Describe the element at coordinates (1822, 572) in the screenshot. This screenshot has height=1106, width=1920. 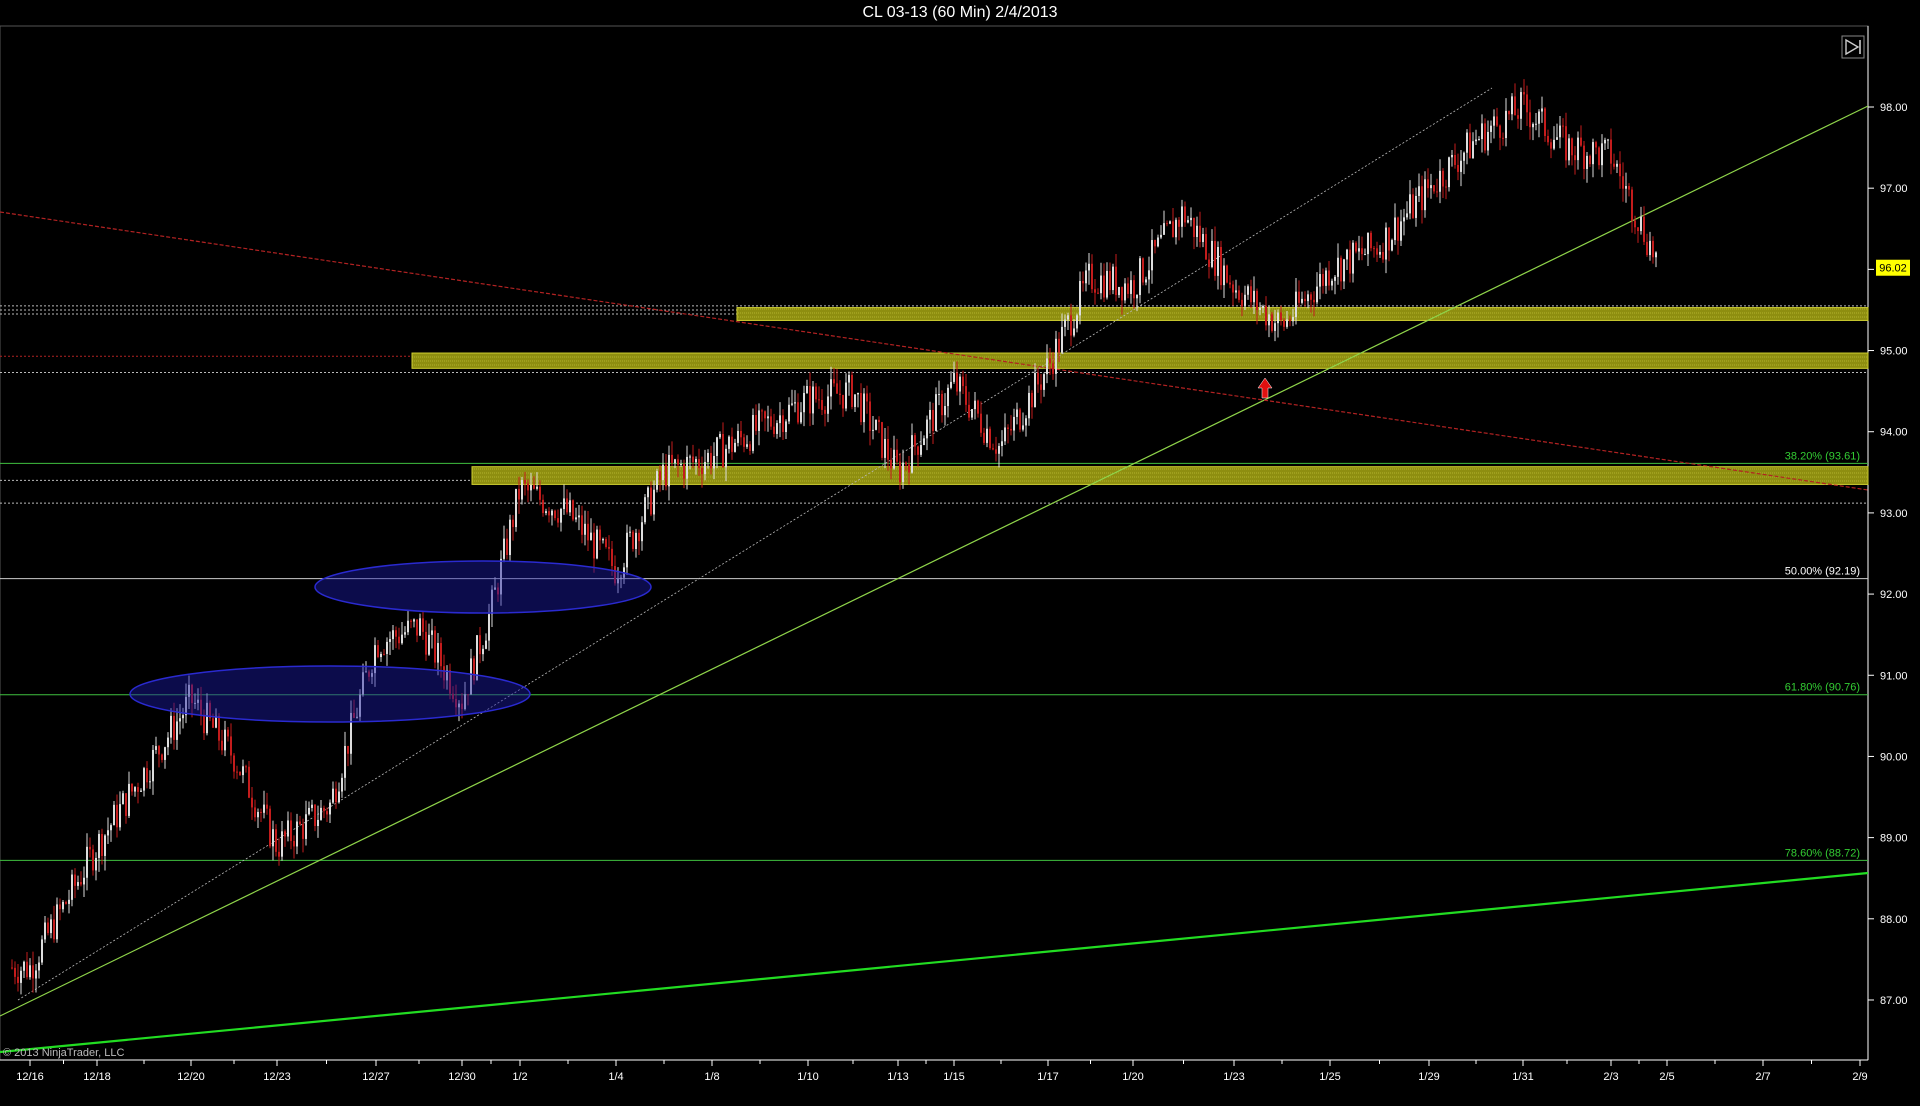
I see `fib-level-label: 50.00% (92.19)` at that location.